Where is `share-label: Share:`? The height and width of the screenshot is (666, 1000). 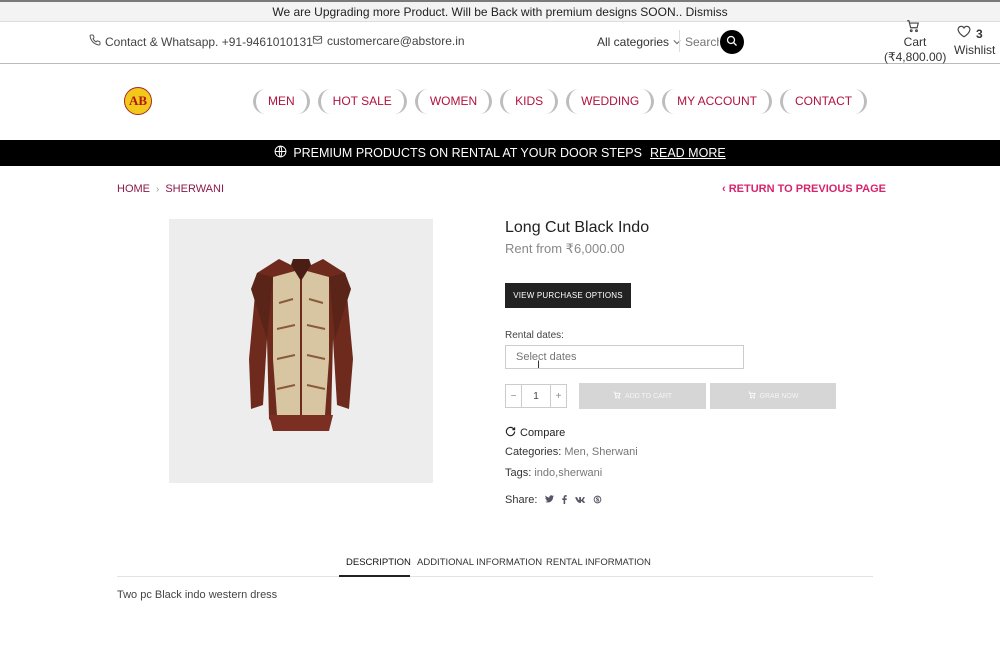 share-label: Share: is located at coordinates (521, 500).